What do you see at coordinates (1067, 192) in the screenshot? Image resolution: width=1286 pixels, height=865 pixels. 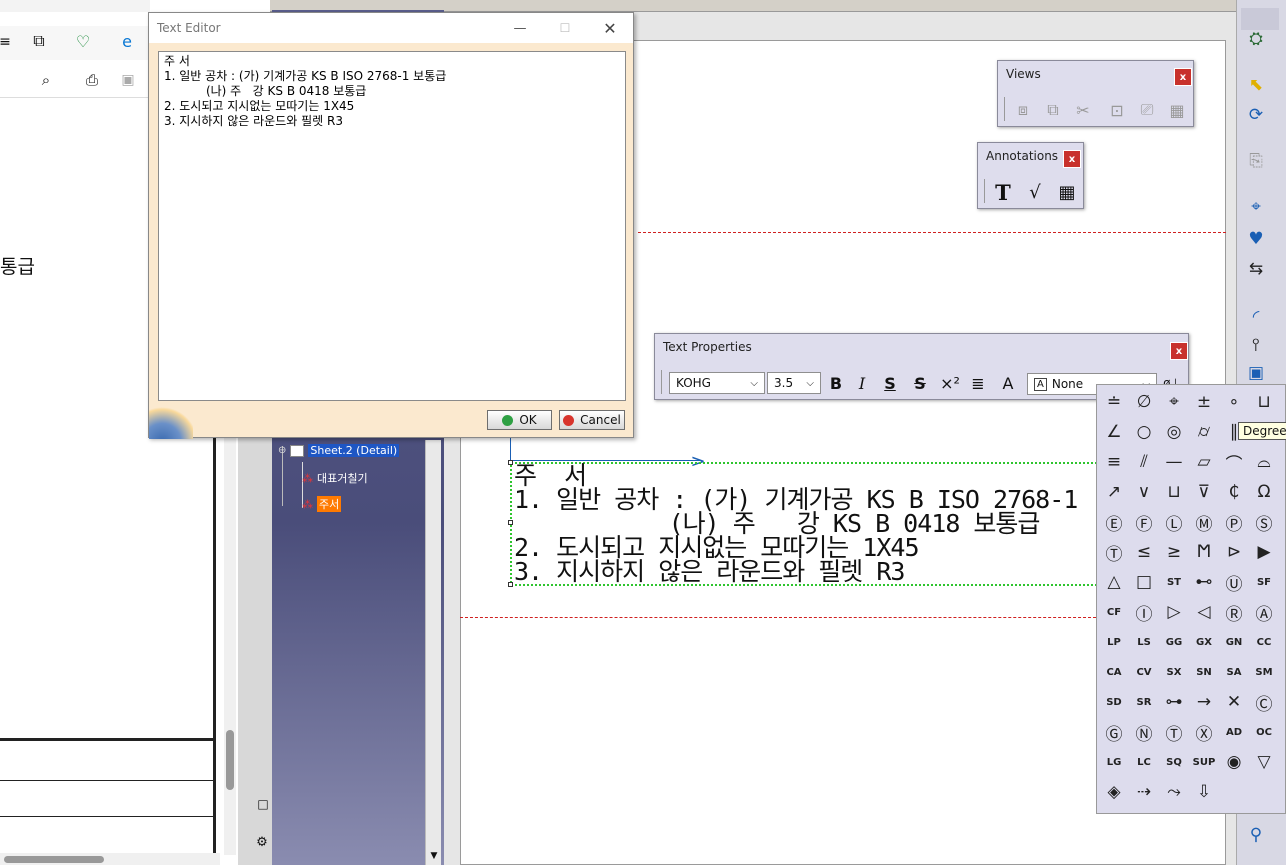 I see `table-tool-icon: ▦` at bounding box center [1067, 192].